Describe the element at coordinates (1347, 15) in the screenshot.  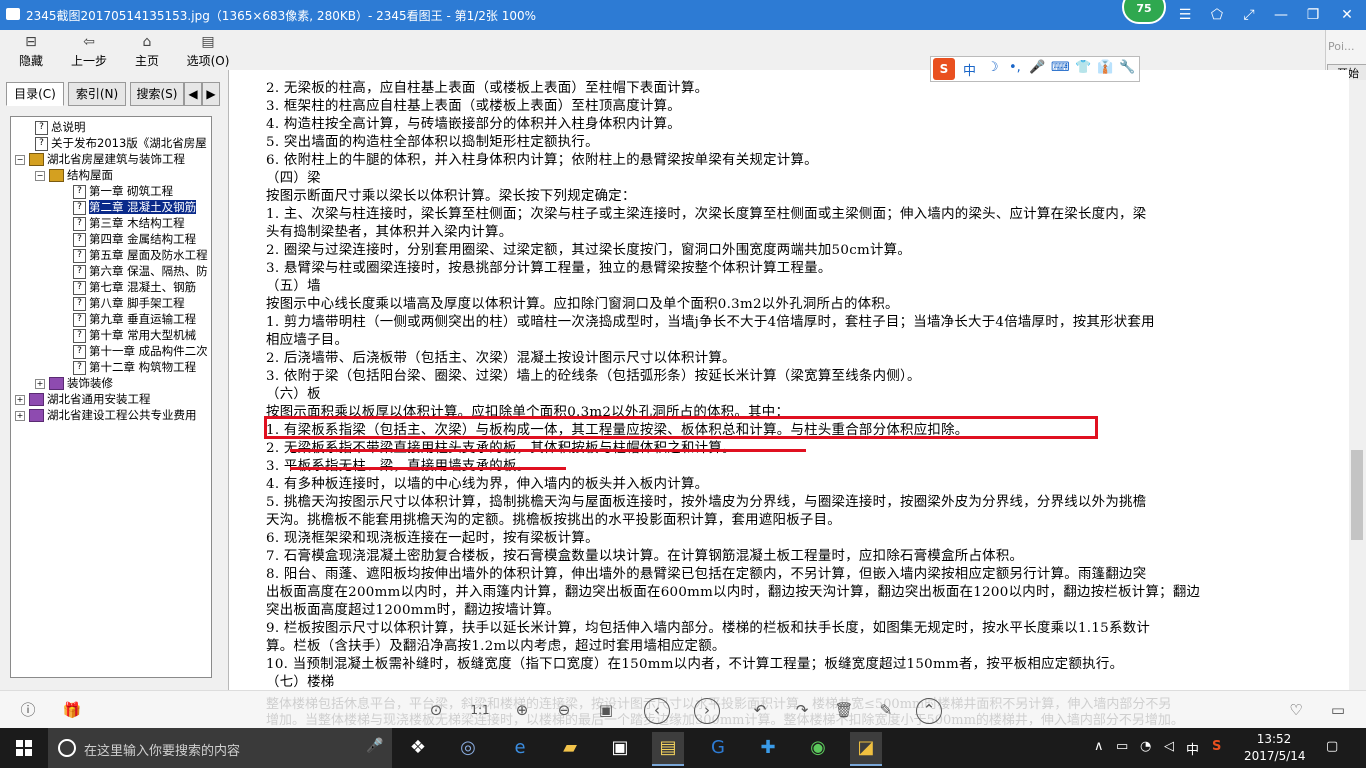
I see `close-button: ✕` at that location.